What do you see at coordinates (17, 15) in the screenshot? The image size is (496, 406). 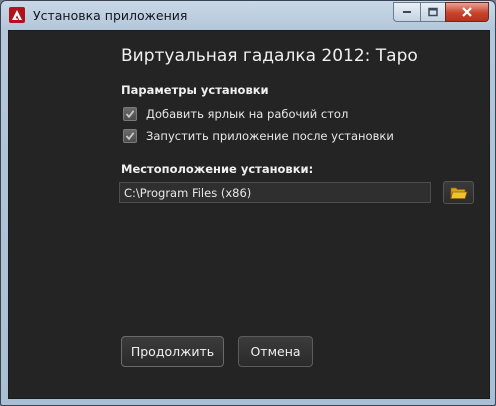 I see `adobe-air-icon` at bounding box center [17, 15].